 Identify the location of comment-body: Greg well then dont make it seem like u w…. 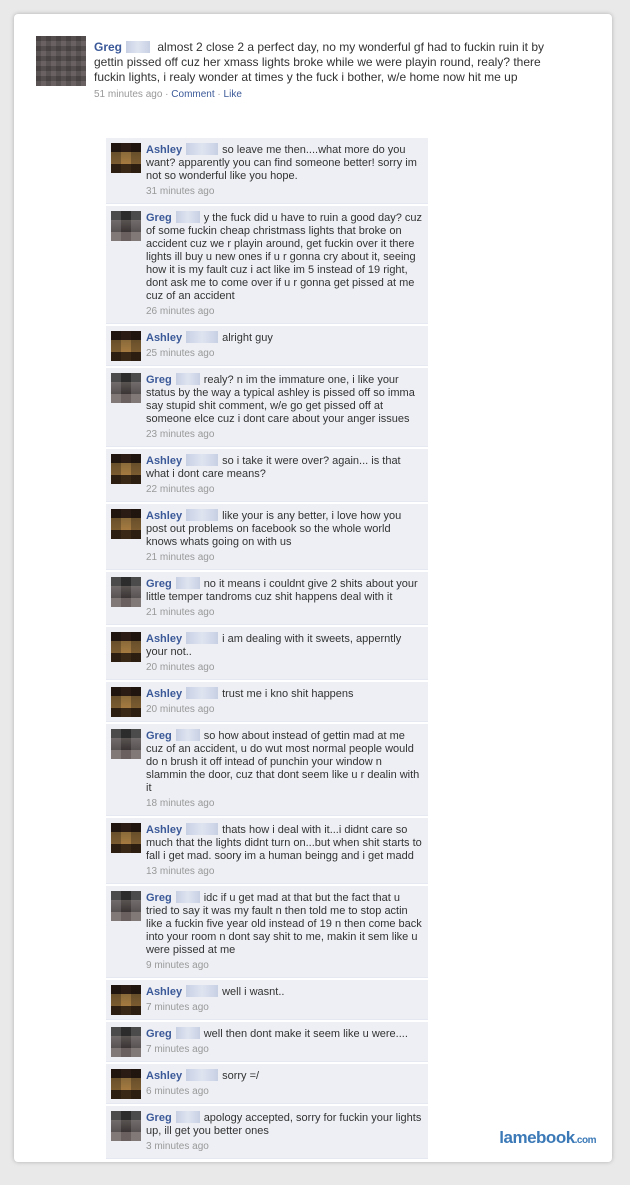
(284, 1034).